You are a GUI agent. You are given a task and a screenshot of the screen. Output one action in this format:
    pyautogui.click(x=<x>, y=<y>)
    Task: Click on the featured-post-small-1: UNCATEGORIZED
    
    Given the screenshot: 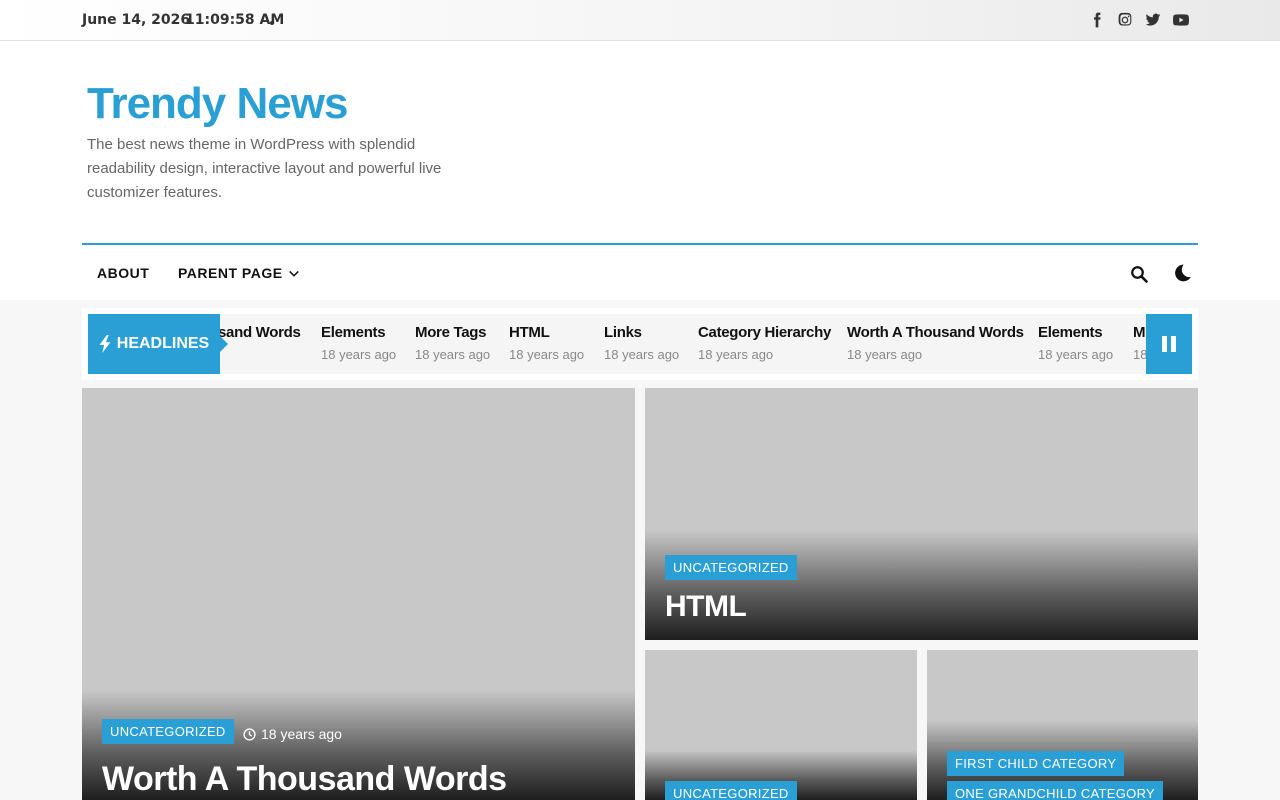 What is the action you would take?
    pyautogui.click(x=781, y=725)
    